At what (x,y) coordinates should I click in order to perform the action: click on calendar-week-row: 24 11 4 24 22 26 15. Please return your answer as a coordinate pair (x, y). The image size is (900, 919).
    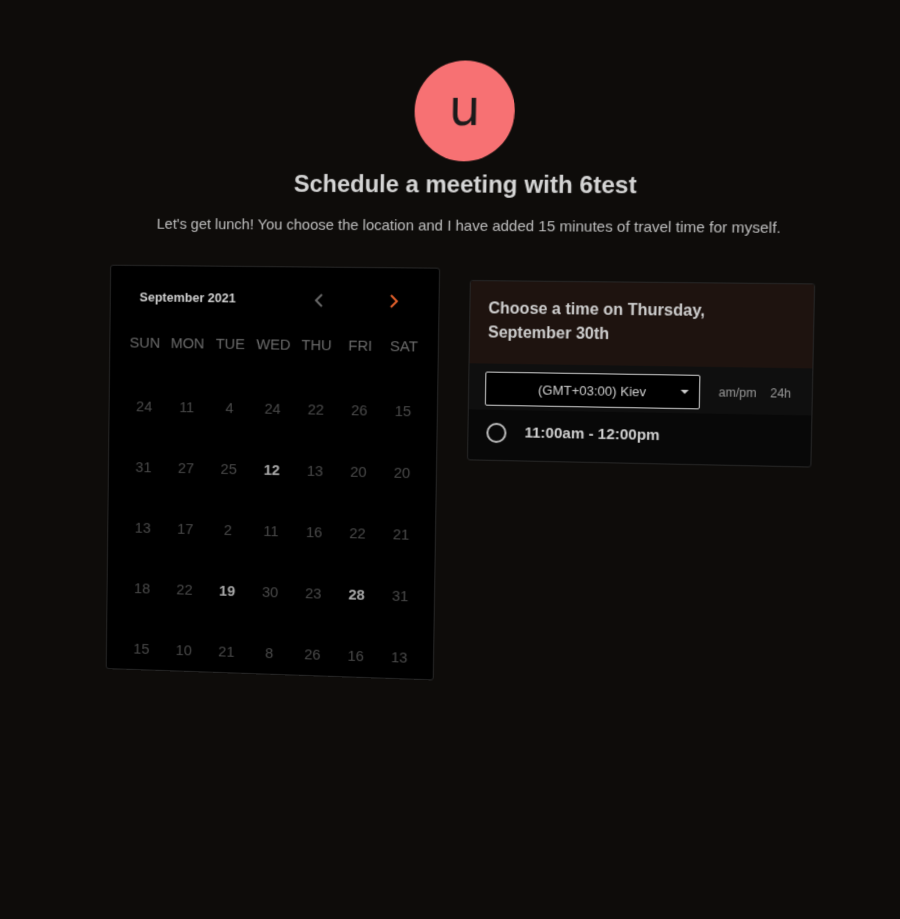
    Looking at the image, I should click on (274, 409).